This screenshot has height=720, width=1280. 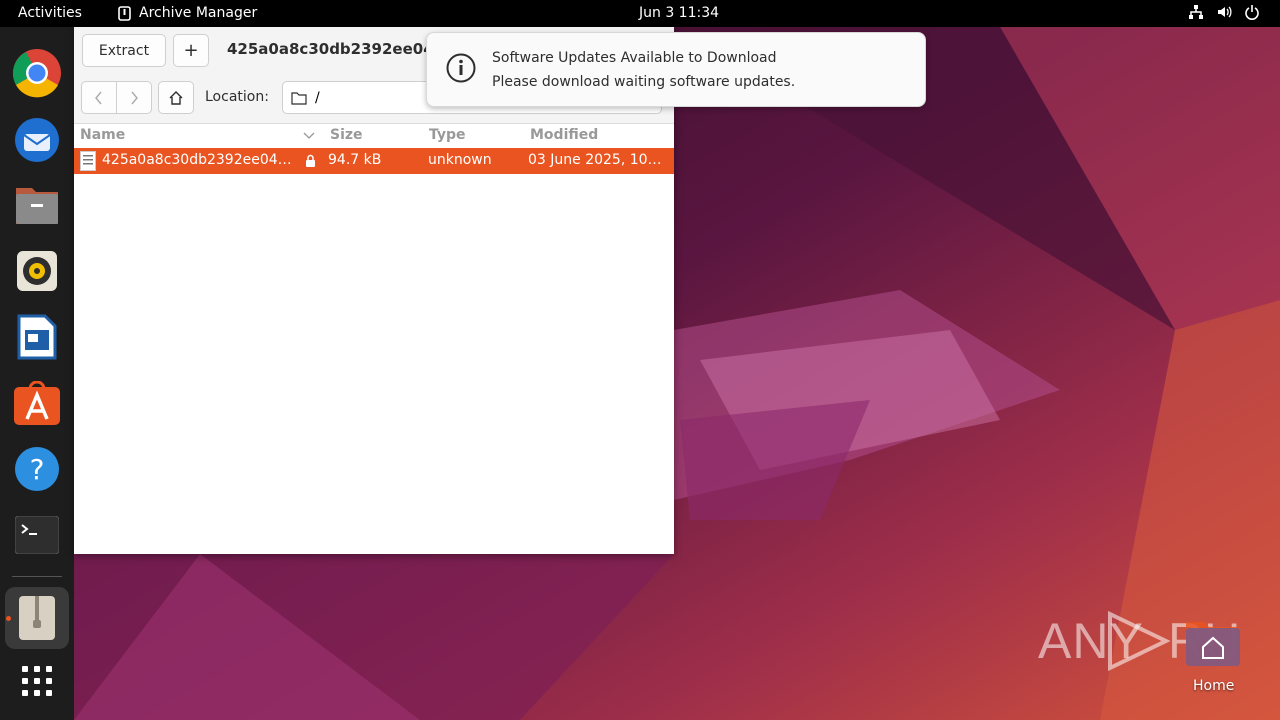 What do you see at coordinates (317, 97) in the screenshot?
I see `location-value: /` at bounding box center [317, 97].